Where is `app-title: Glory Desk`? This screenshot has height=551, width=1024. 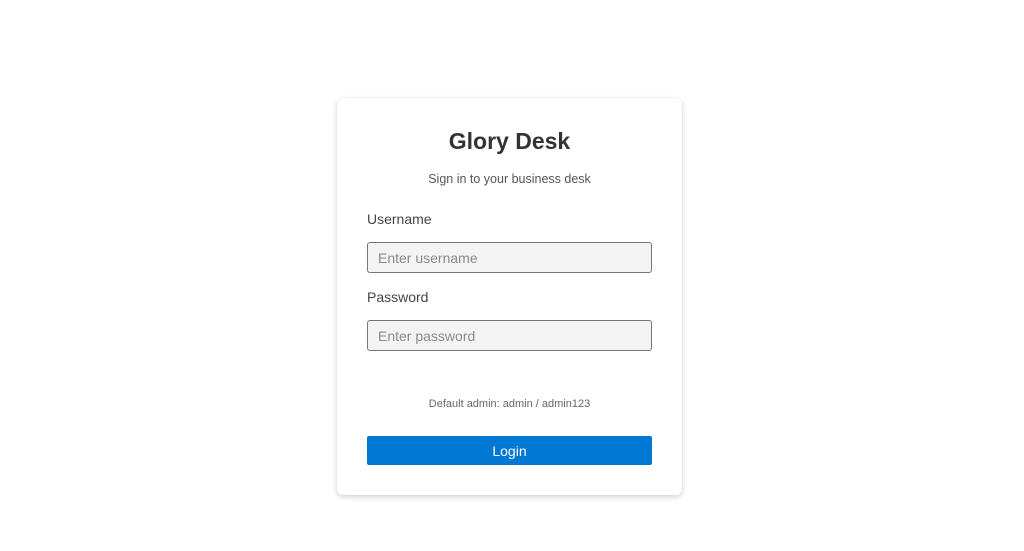
app-title: Glory Desk is located at coordinates (509, 141).